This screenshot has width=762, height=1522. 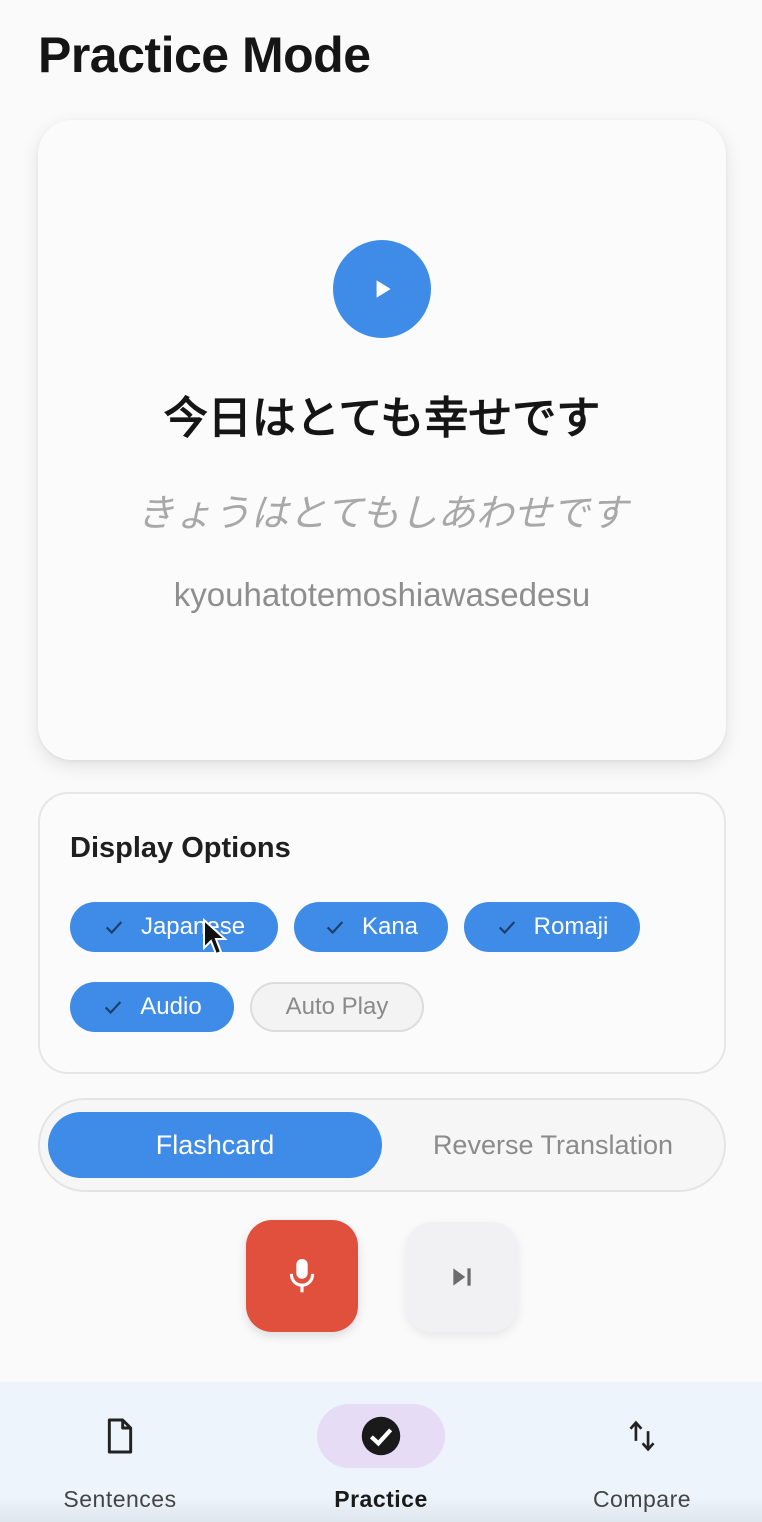 I want to click on chip-romaji: Romaji, so click(x=552, y=927).